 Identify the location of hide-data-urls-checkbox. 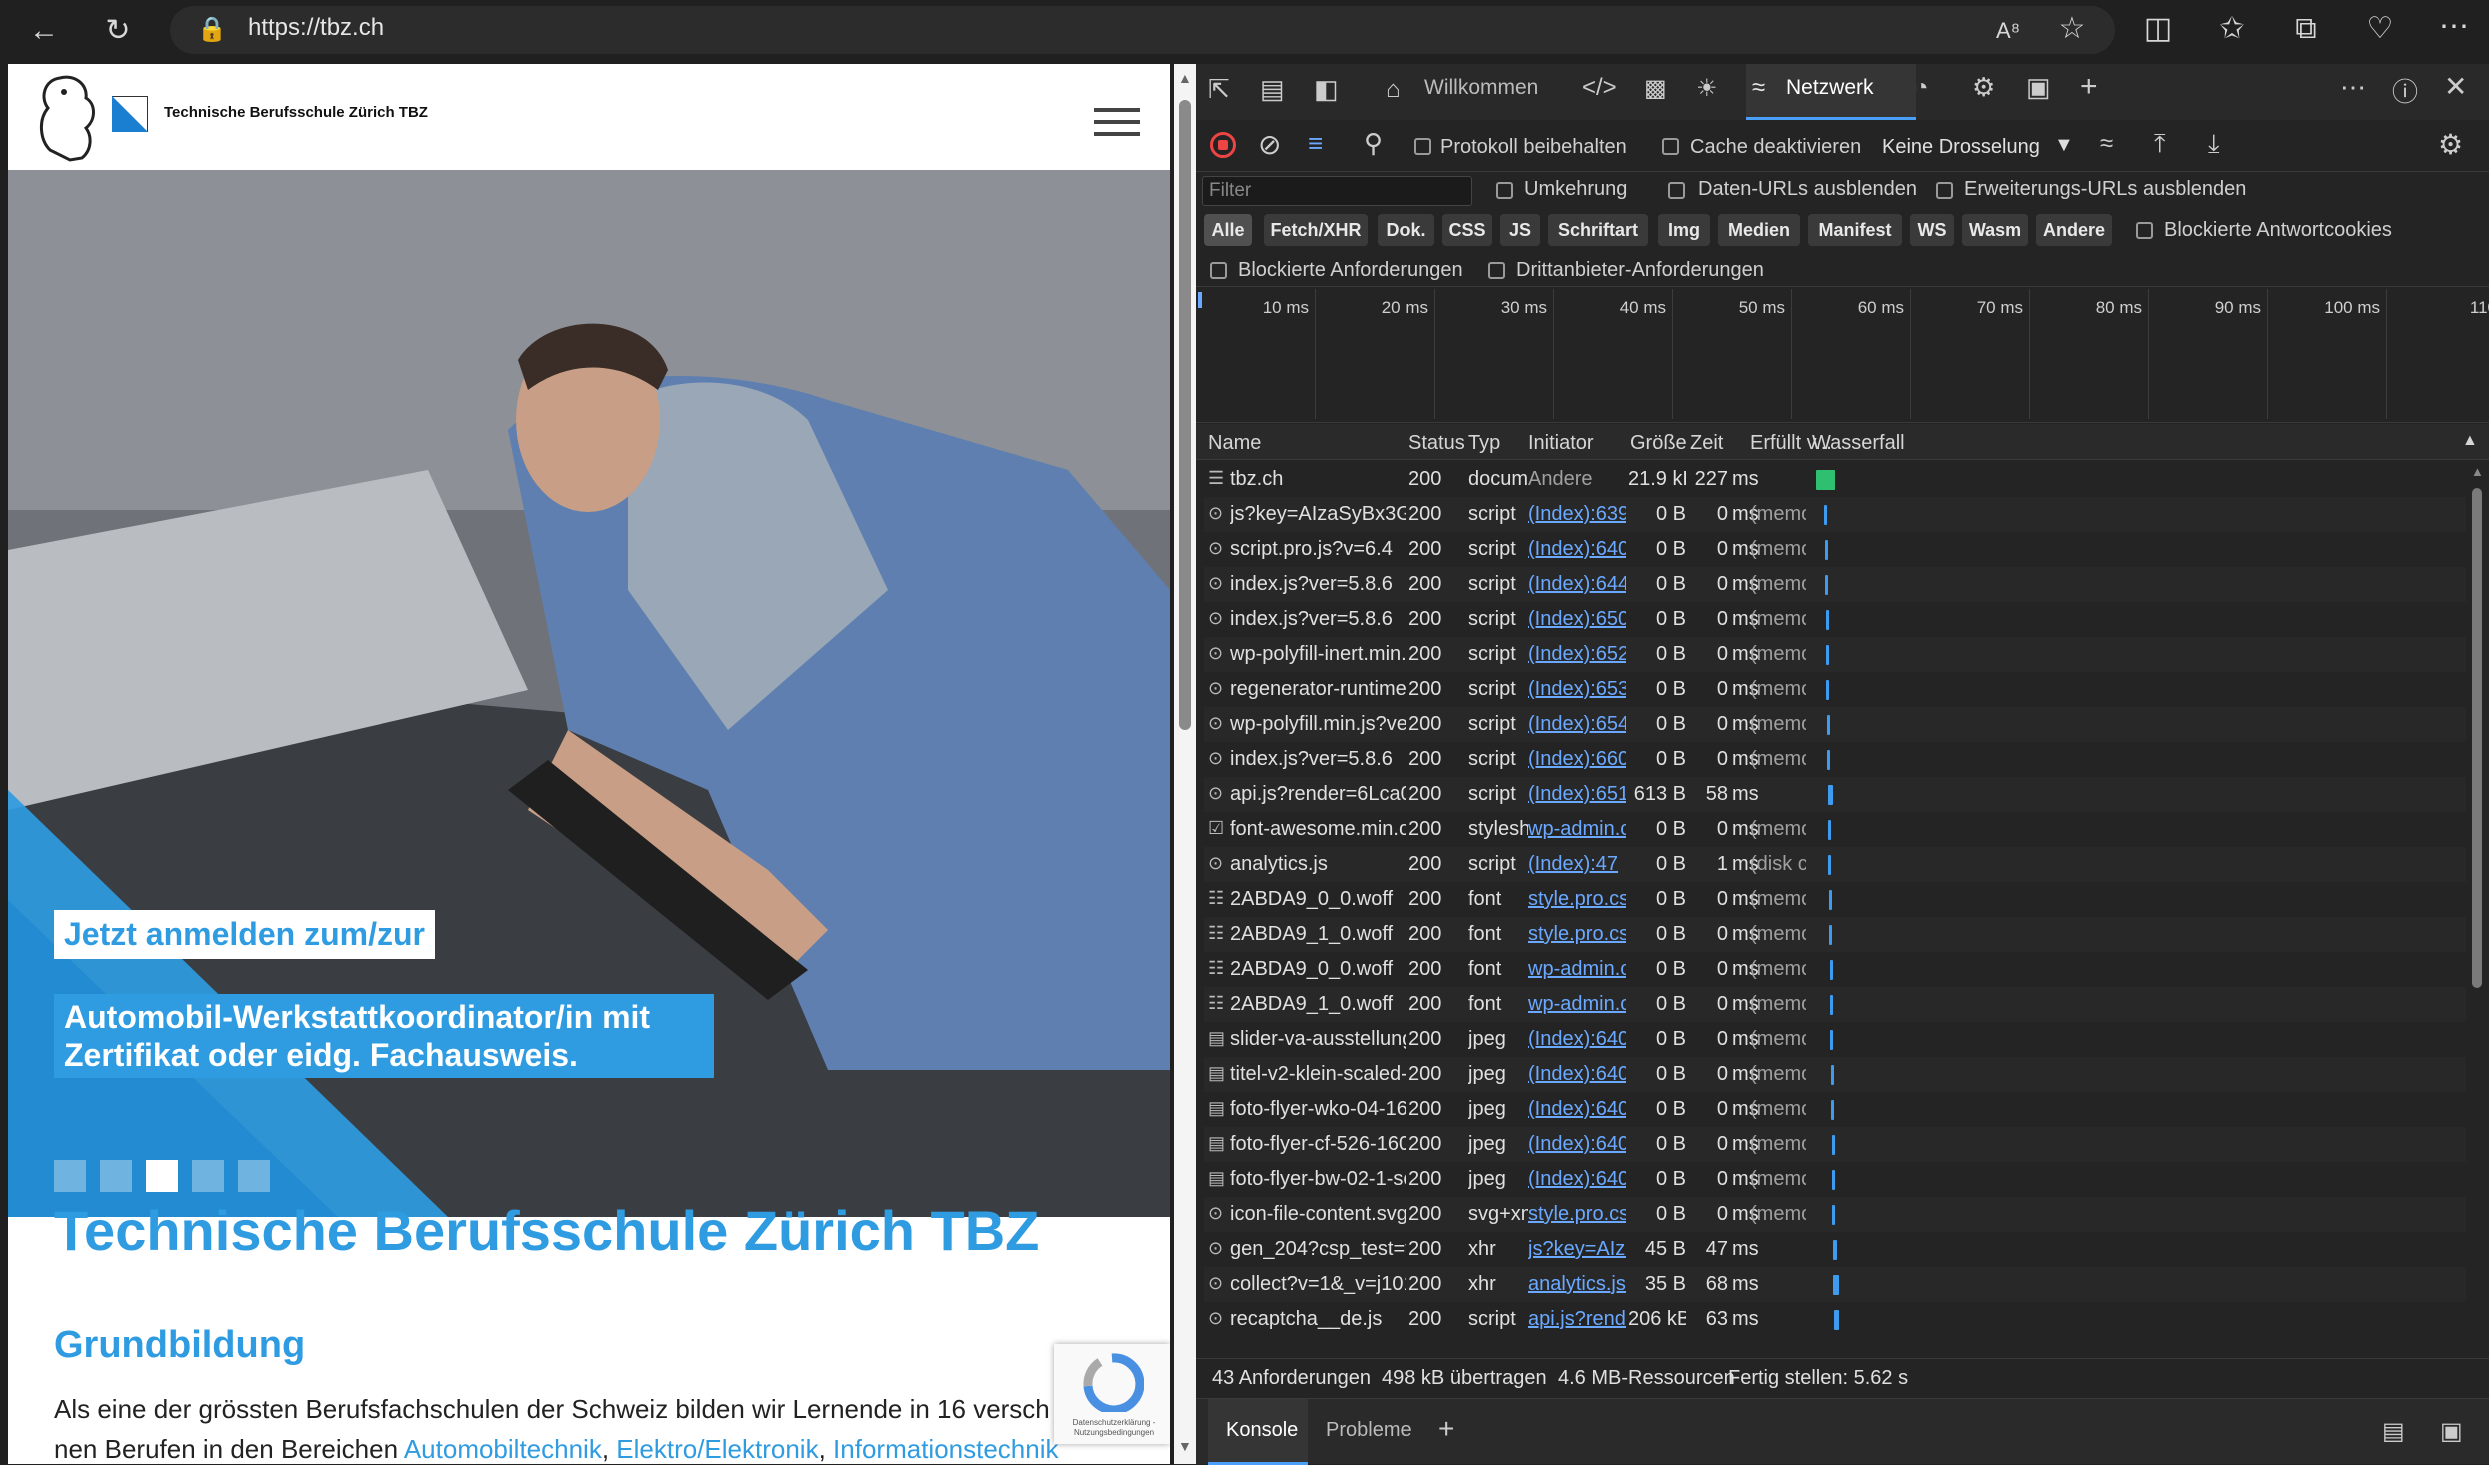
(1676, 190).